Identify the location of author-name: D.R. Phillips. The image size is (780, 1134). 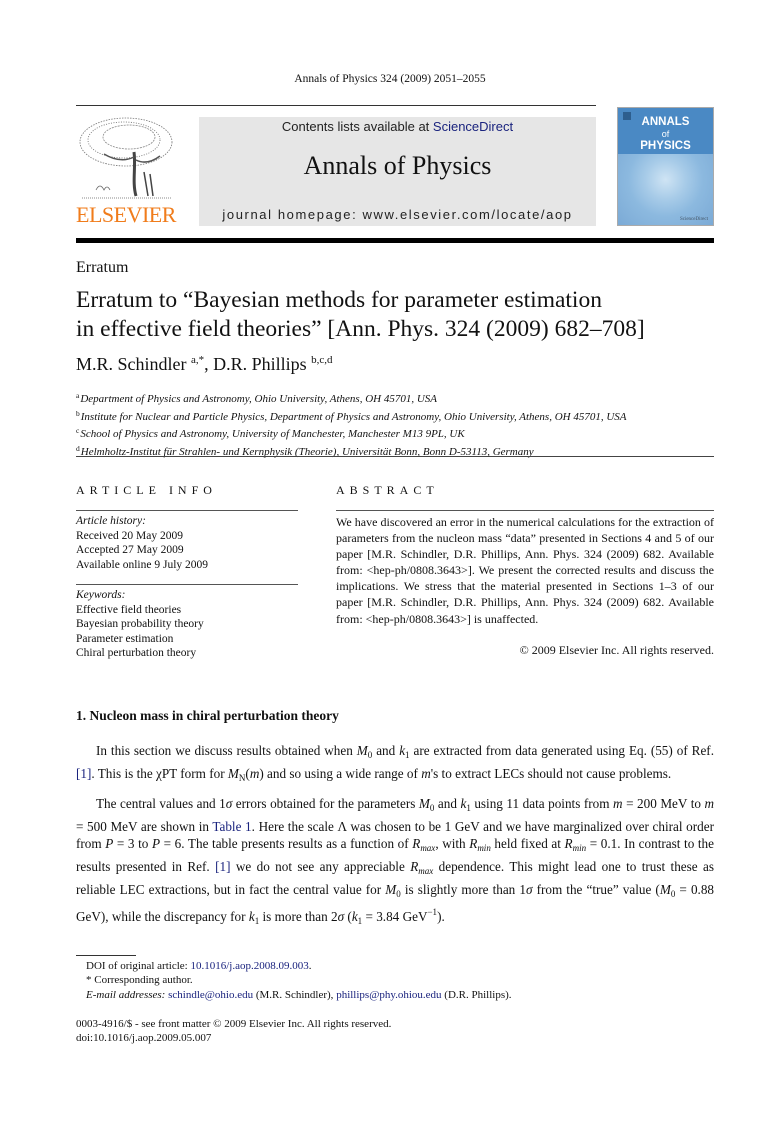
(260, 364).